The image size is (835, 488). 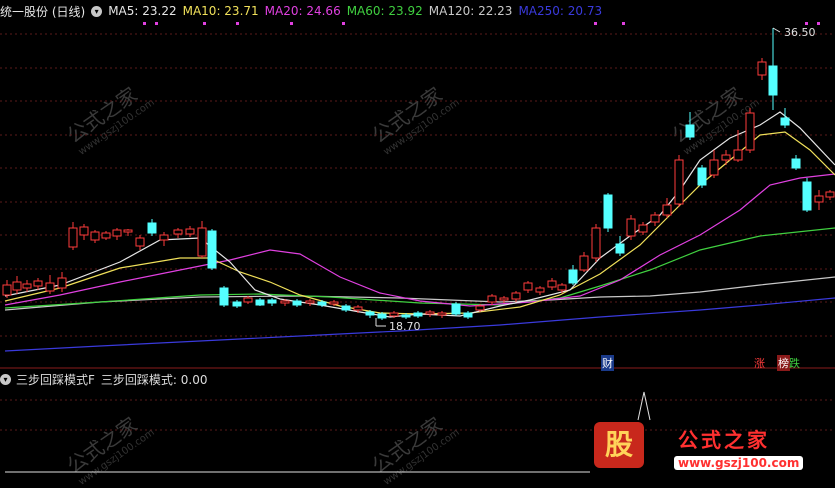 I want to click on logo-badge: 股, so click(x=619, y=445).